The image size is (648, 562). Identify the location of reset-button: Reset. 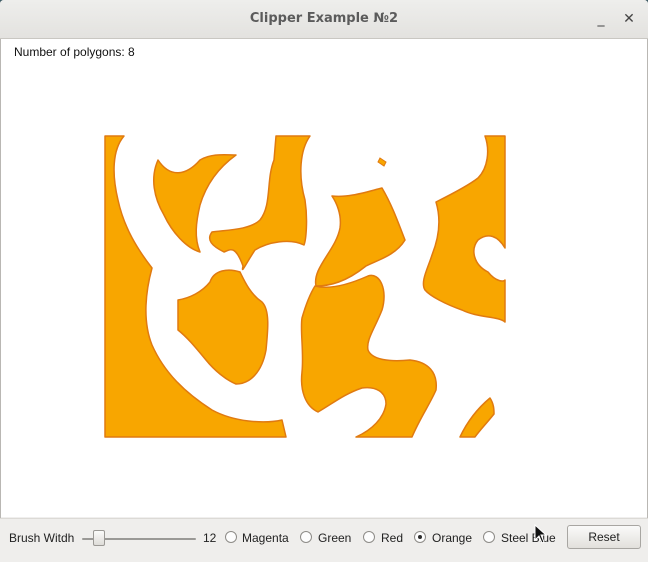
(604, 537).